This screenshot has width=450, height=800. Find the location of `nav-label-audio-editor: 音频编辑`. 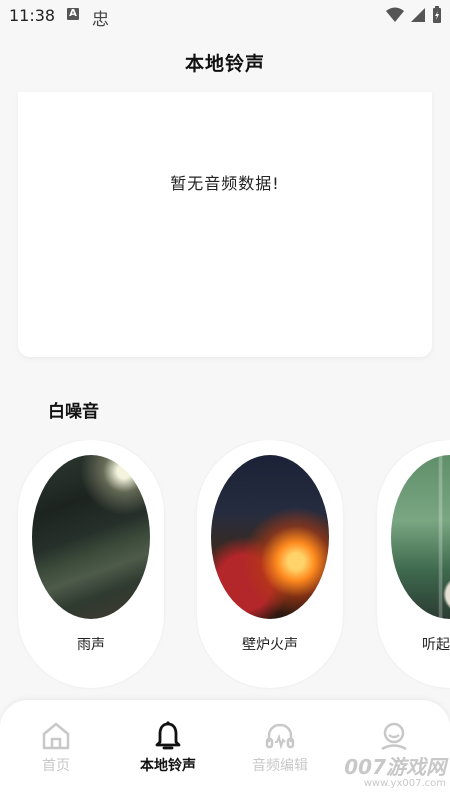

nav-label-audio-editor: 音频编辑 is located at coordinates (280, 766).